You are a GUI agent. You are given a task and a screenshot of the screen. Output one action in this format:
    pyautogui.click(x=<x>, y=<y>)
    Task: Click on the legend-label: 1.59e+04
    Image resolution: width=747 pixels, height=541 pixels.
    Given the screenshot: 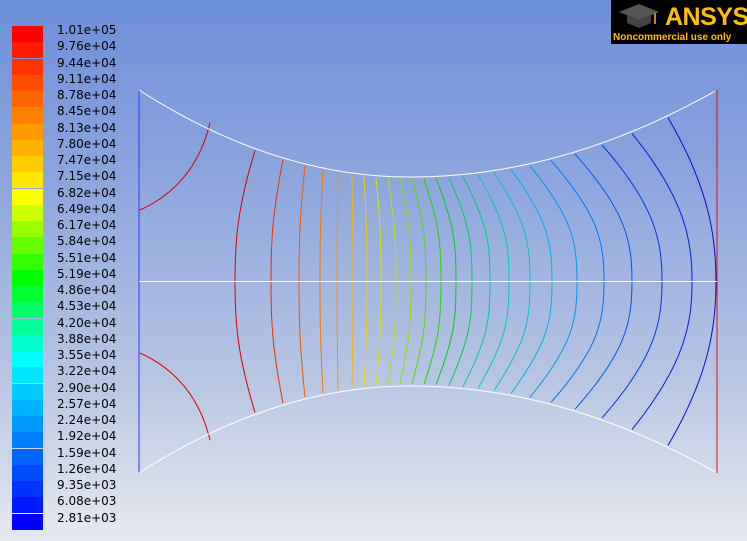 What is the action you would take?
    pyautogui.click(x=87, y=452)
    